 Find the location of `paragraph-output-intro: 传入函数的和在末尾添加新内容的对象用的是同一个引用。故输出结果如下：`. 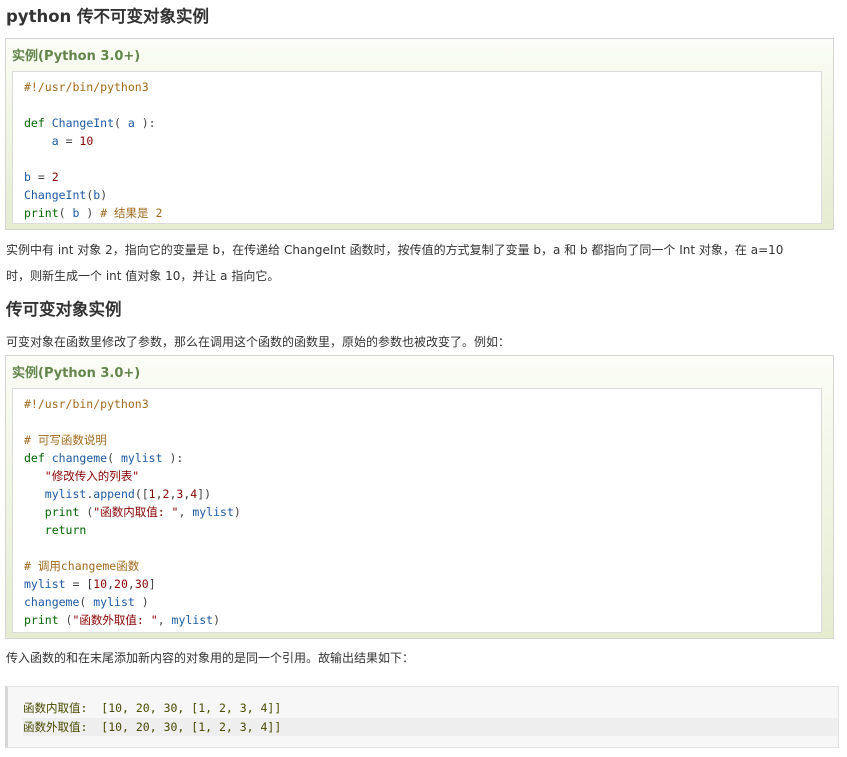

paragraph-output-intro: 传入函数的和在末尾添加新内容的对象用的是同一个引用。故输出结果如下： is located at coordinates (210, 658).